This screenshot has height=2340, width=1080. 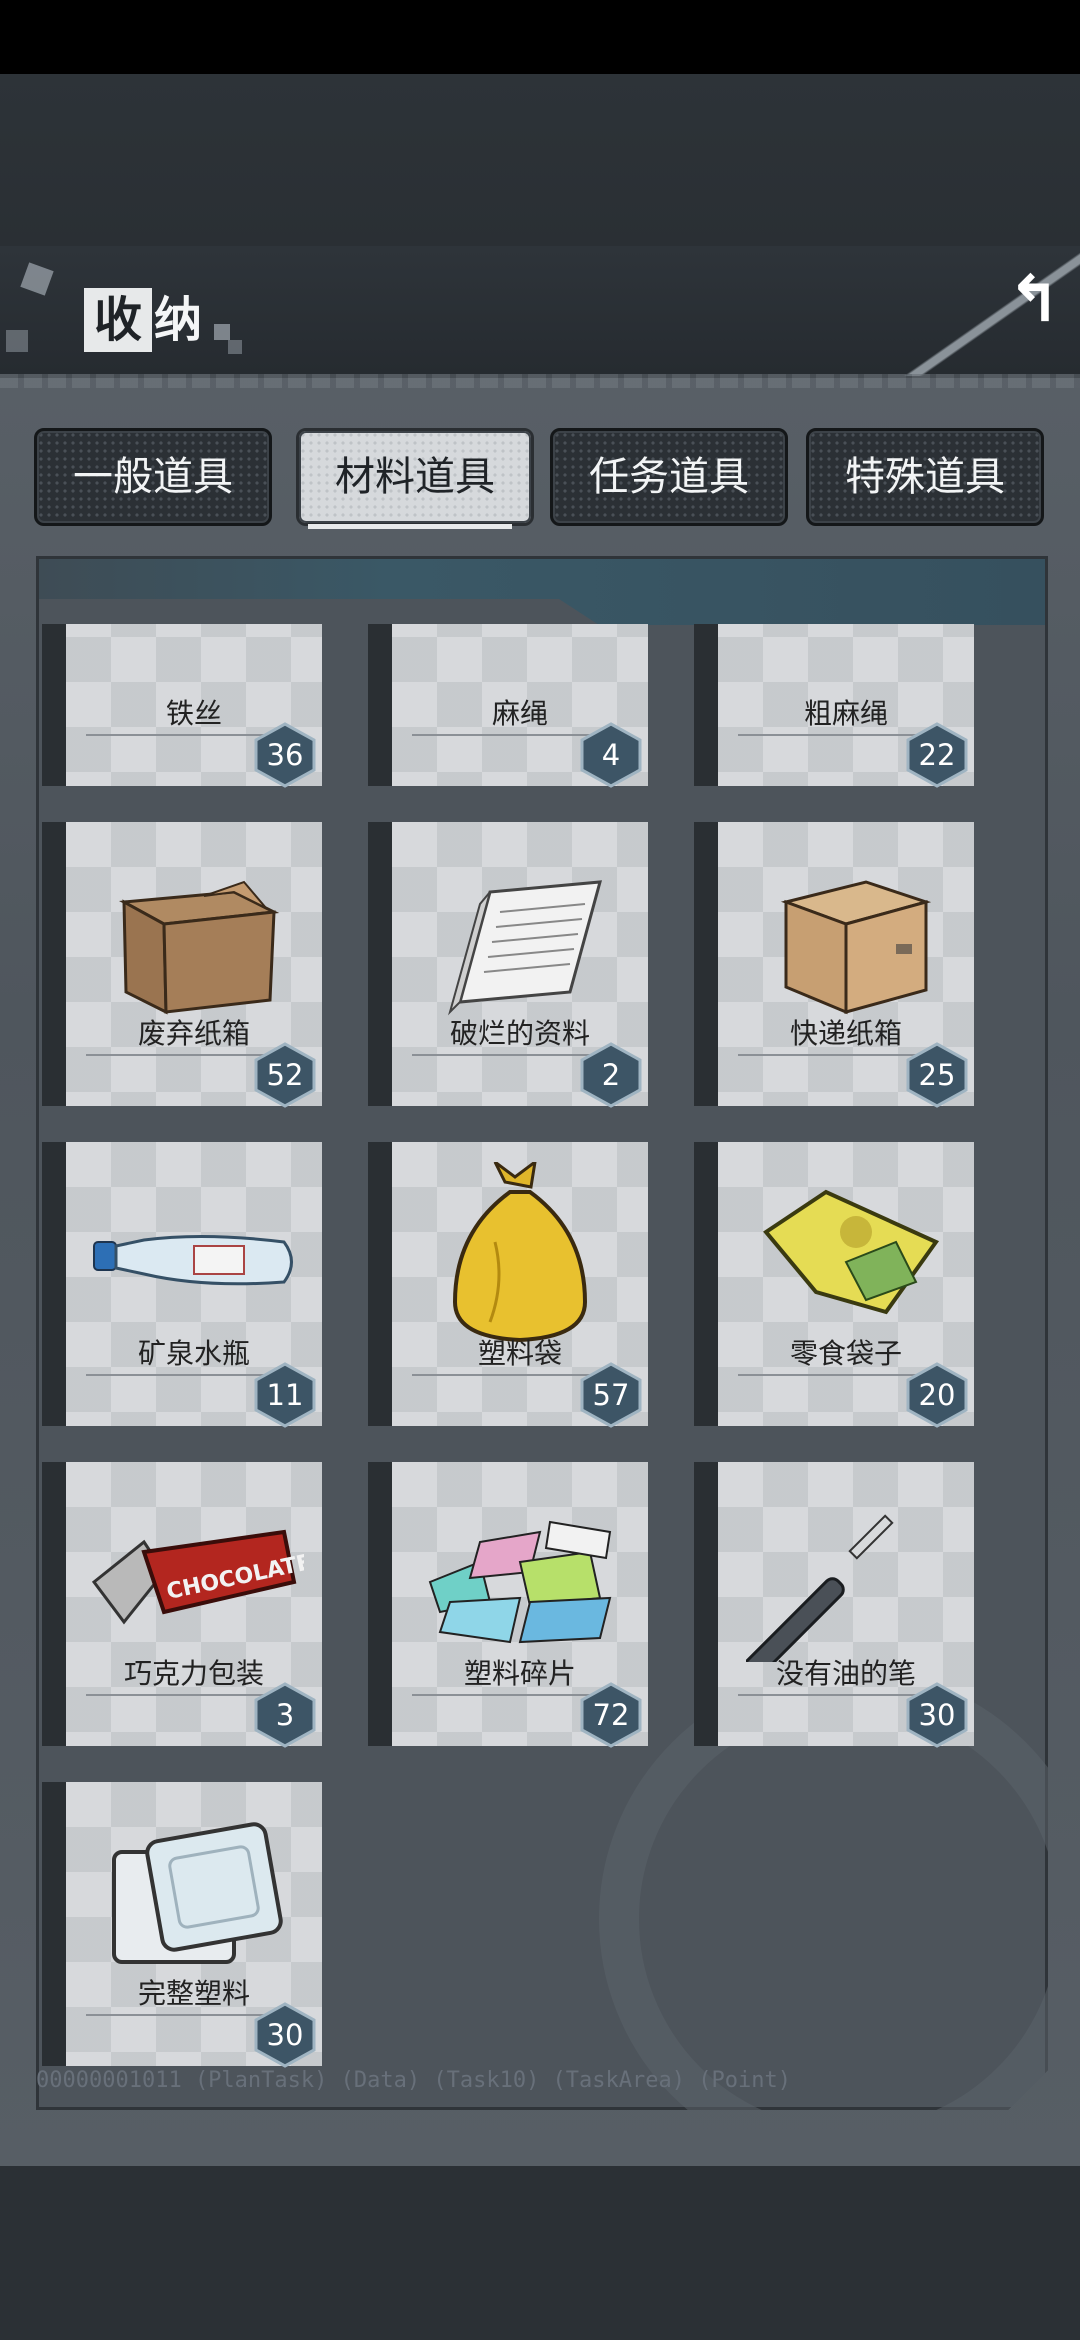 I want to click on worn-cardboard-box-icon, so click(x=194, y=937).